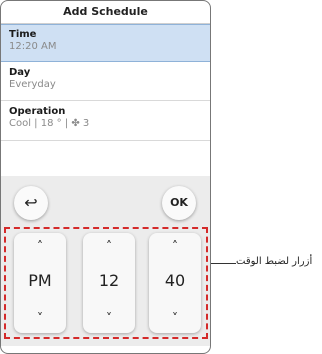 This screenshot has width=322, height=354. What do you see at coordinates (274, 261) in the screenshot?
I see `annotation-label: أزرار لضبط الوقت` at bounding box center [274, 261].